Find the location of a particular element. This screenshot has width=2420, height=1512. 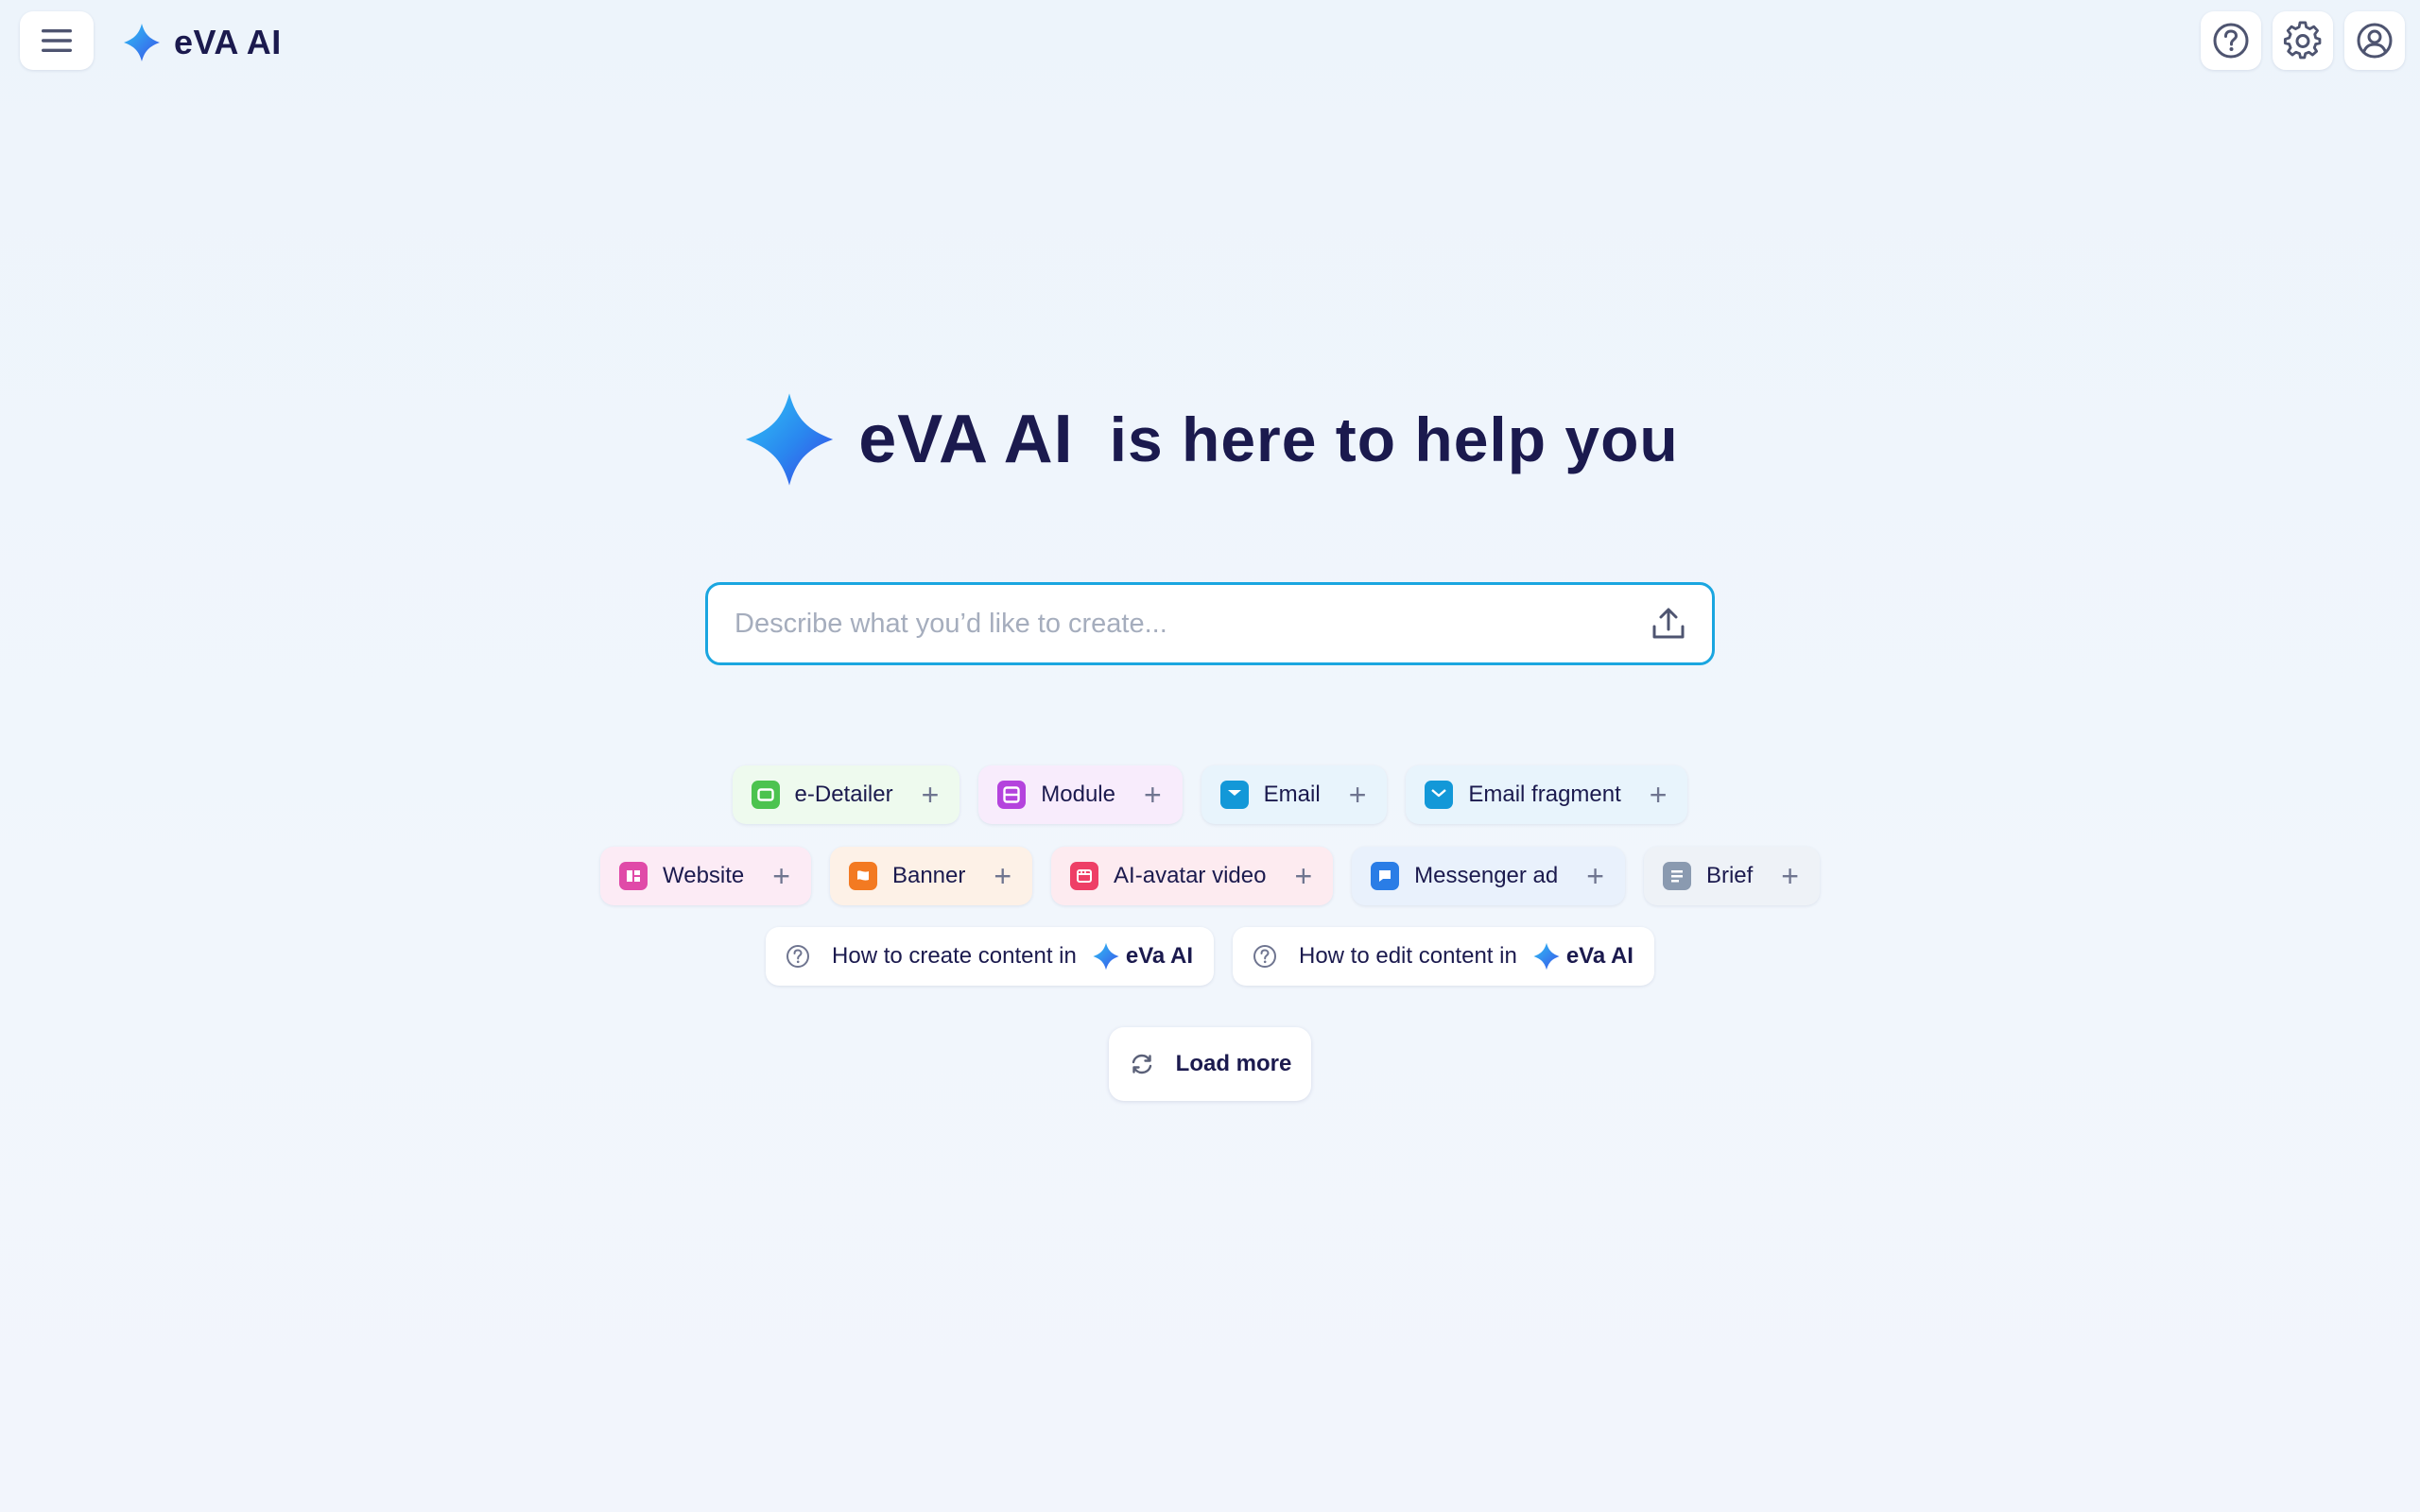

help-link-label: How to create content in is located at coordinates (954, 956).